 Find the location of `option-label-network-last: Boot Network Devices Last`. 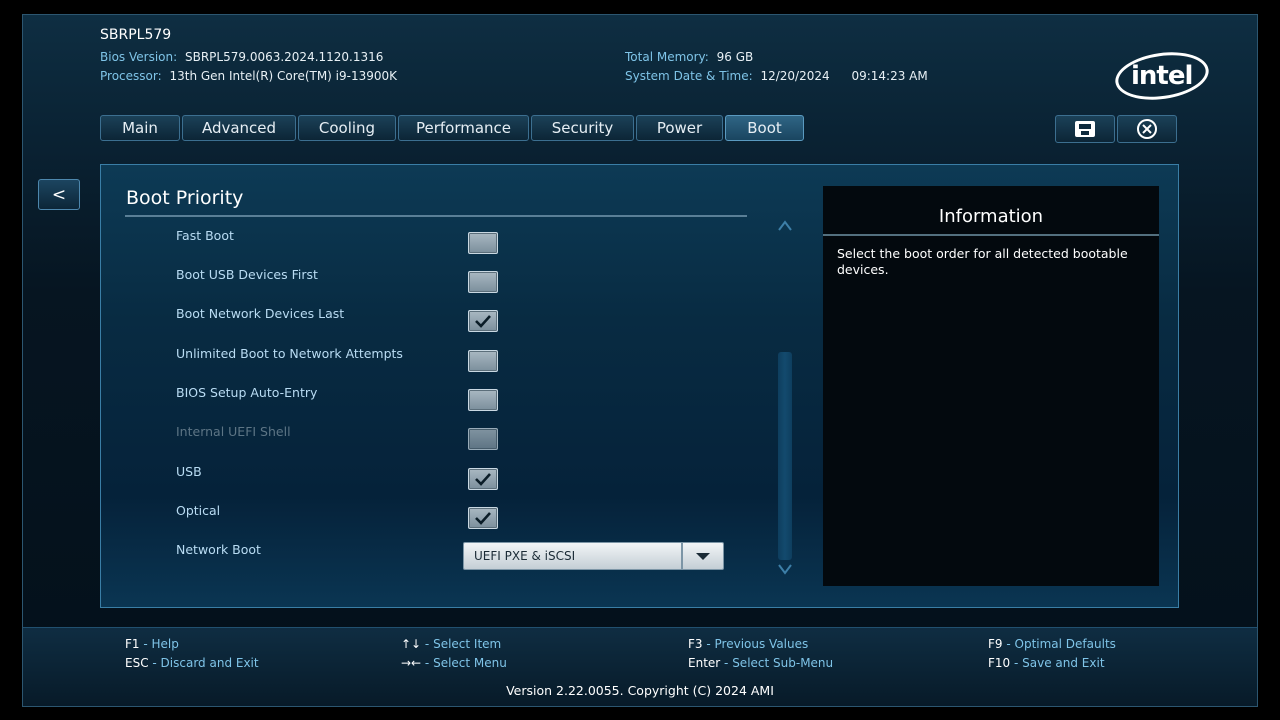

option-label-network-last: Boot Network Devices Last is located at coordinates (260, 313).